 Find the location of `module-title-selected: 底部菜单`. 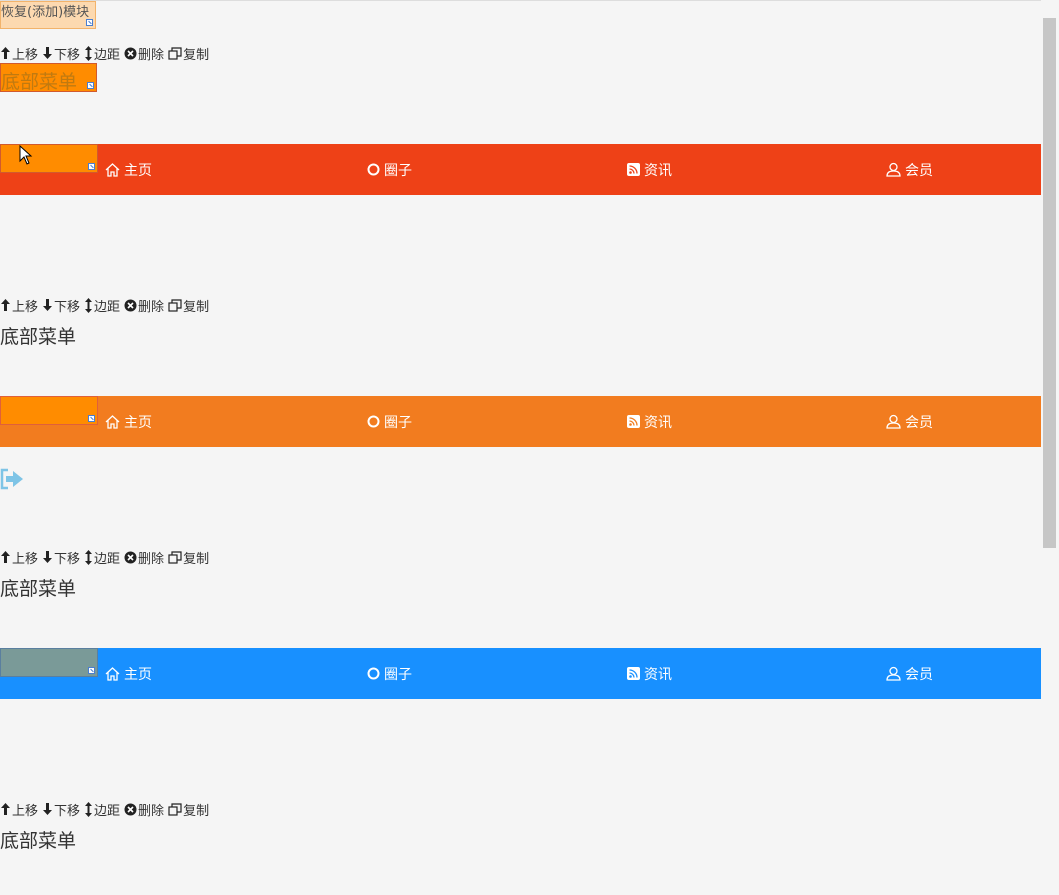

module-title-selected: 底部菜单 is located at coordinates (48, 77).